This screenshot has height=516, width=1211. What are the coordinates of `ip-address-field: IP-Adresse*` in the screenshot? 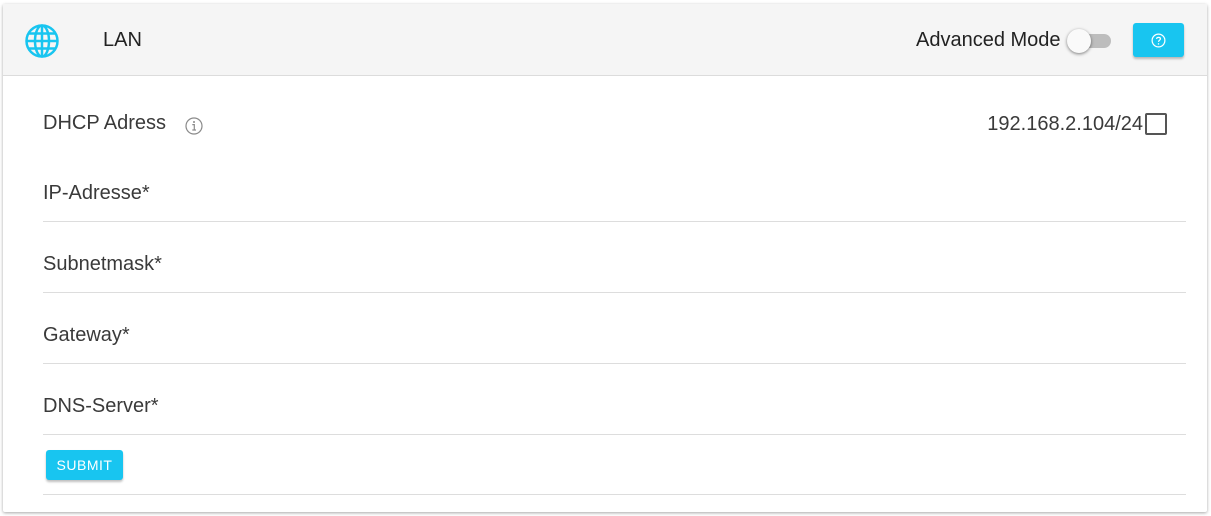 It's located at (614, 198).